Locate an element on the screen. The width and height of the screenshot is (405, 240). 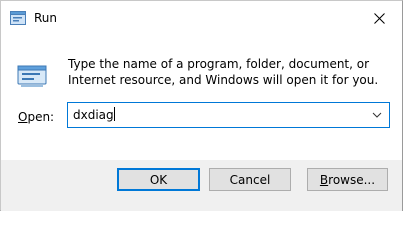
close-button is located at coordinates (379, 18).